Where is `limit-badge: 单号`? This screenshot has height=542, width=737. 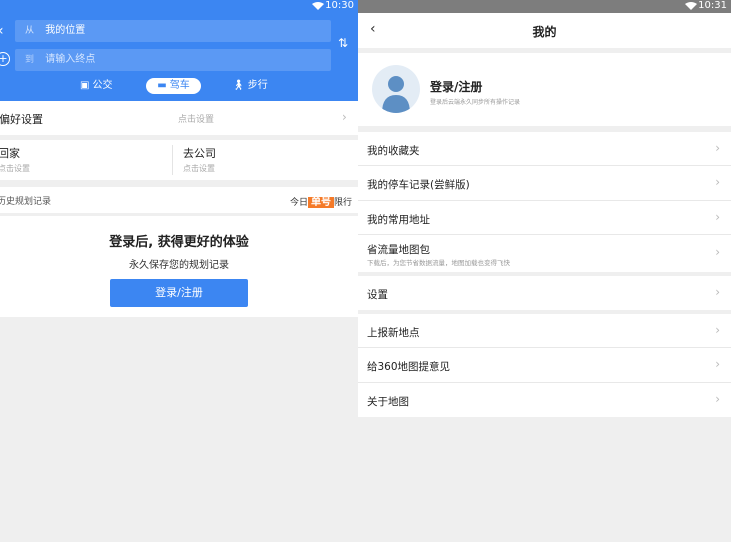
limit-badge: 单号 is located at coordinates (320, 202).